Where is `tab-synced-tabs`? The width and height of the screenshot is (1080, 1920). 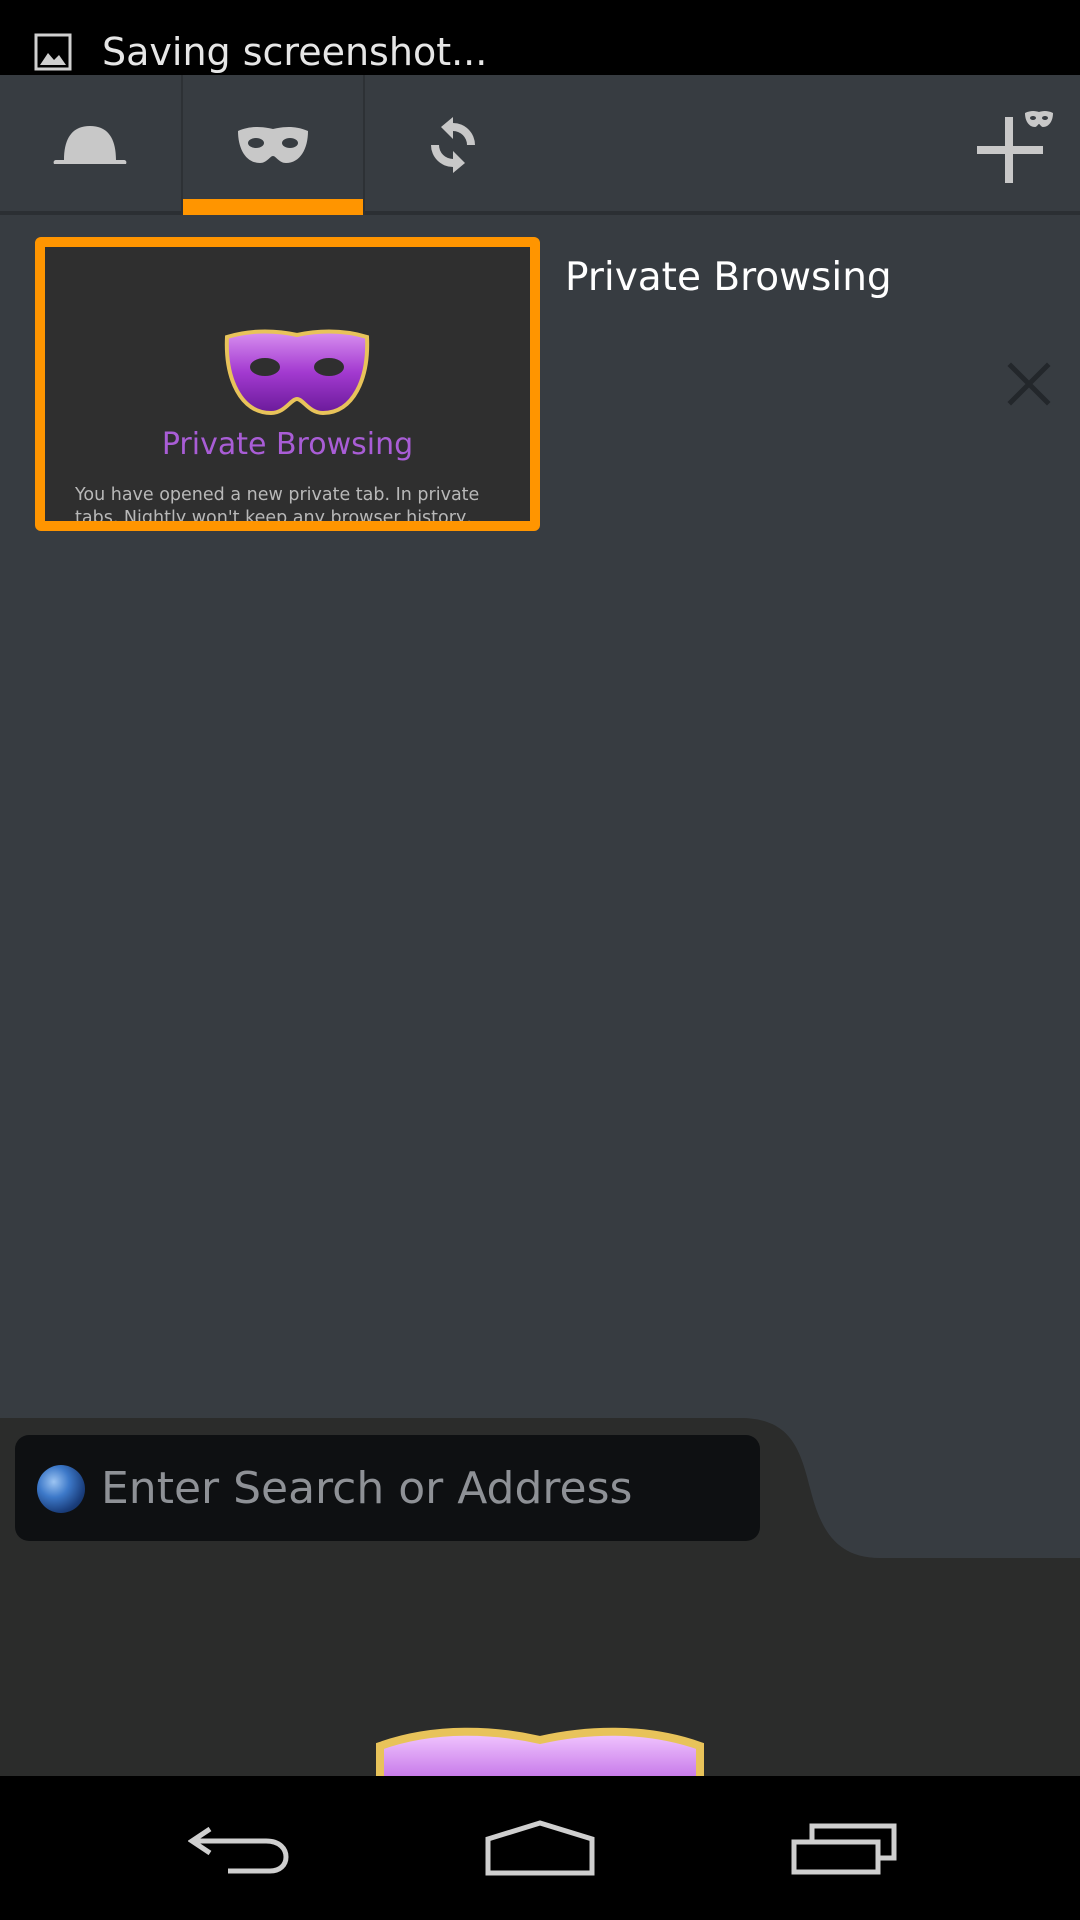
tab-synced-tabs is located at coordinates (453, 145).